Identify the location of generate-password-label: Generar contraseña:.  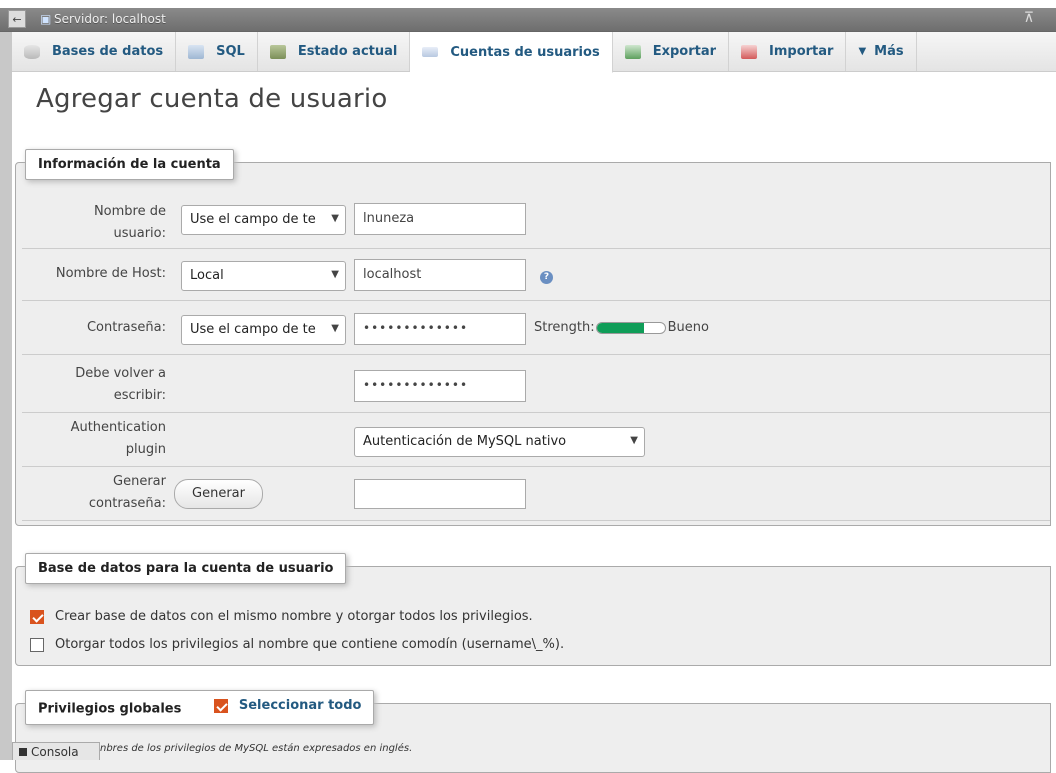
(127, 492).